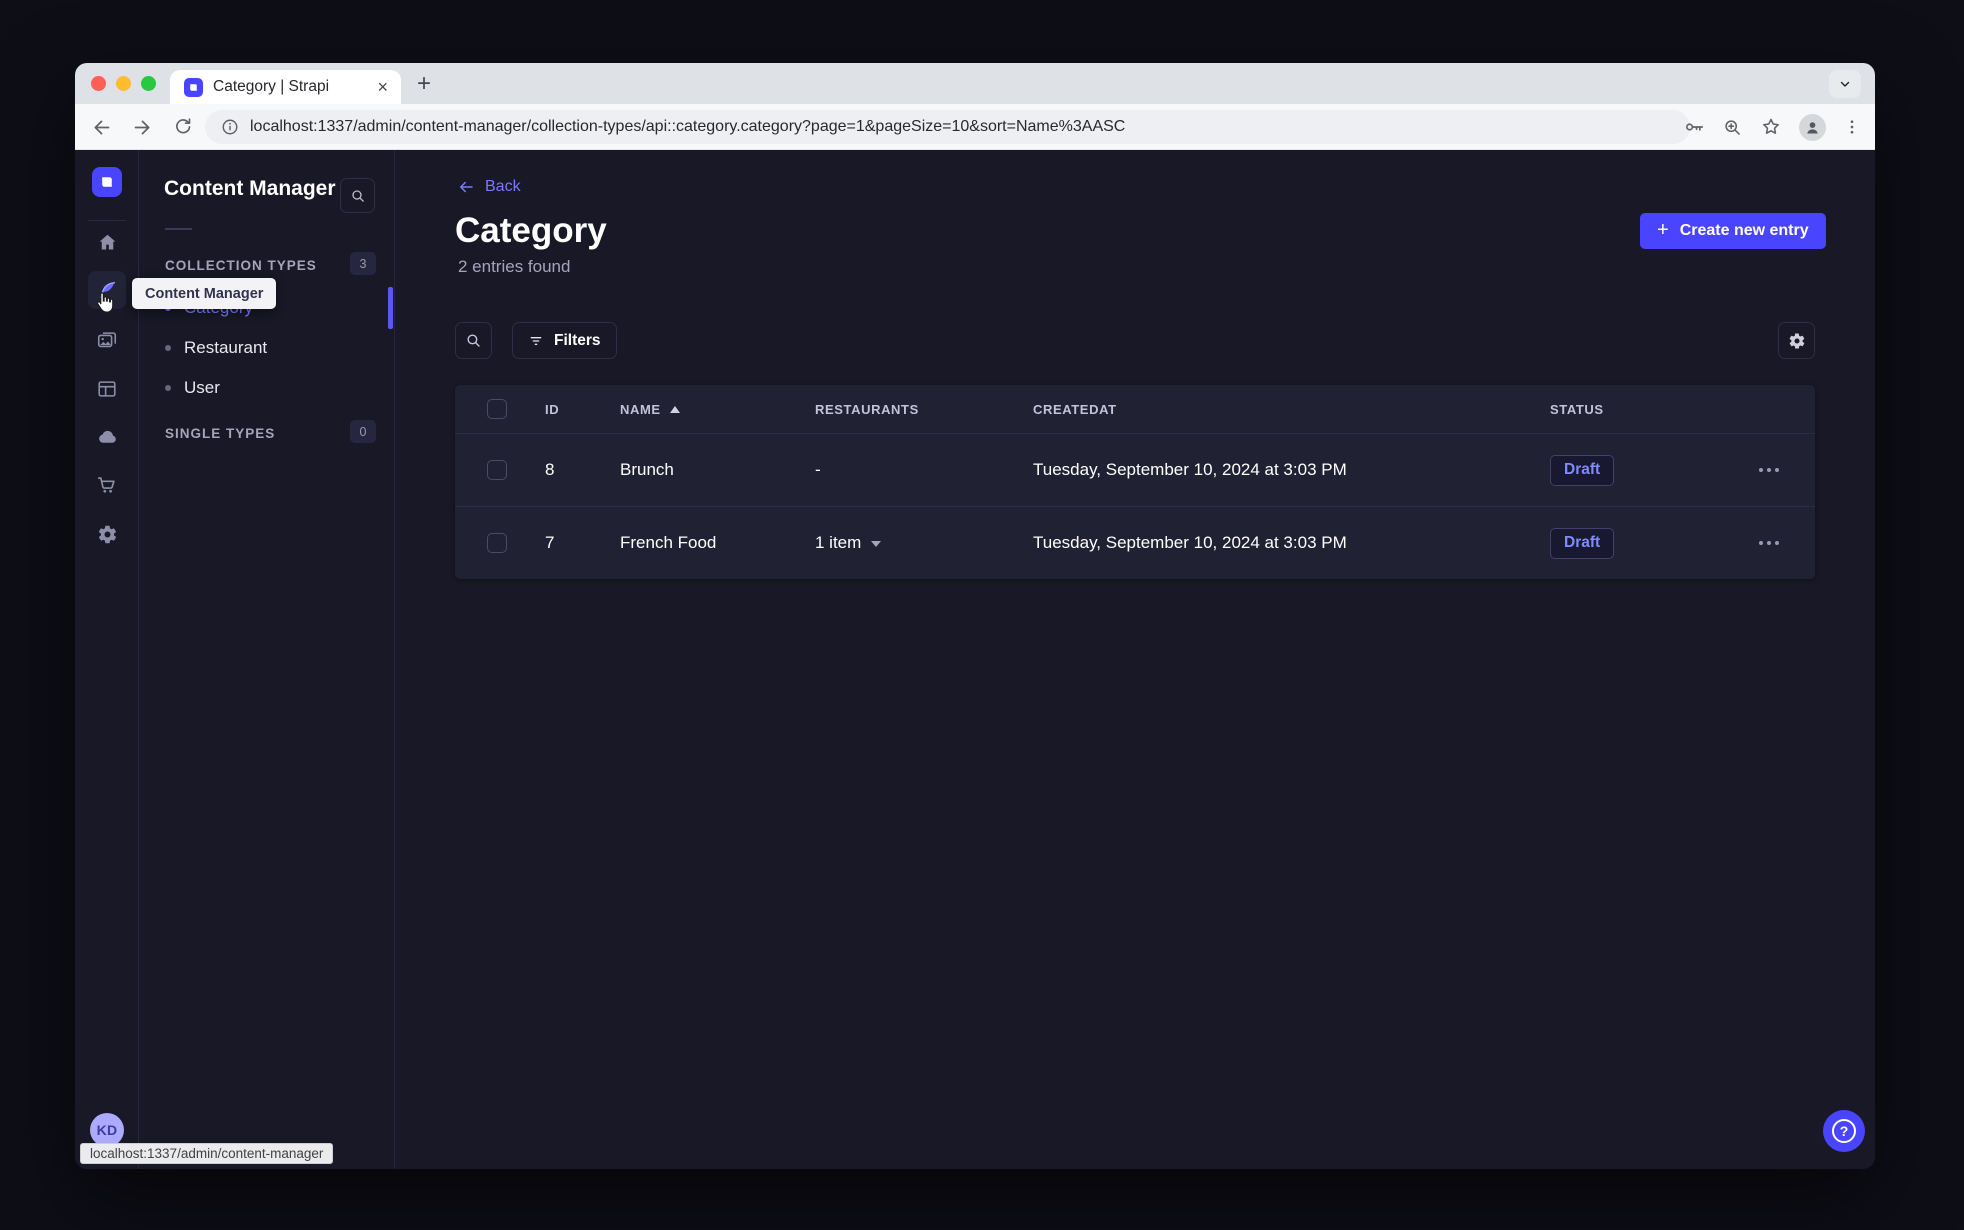 The height and width of the screenshot is (1230, 1964). I want to click on hand-cursor, so click(104, 305).